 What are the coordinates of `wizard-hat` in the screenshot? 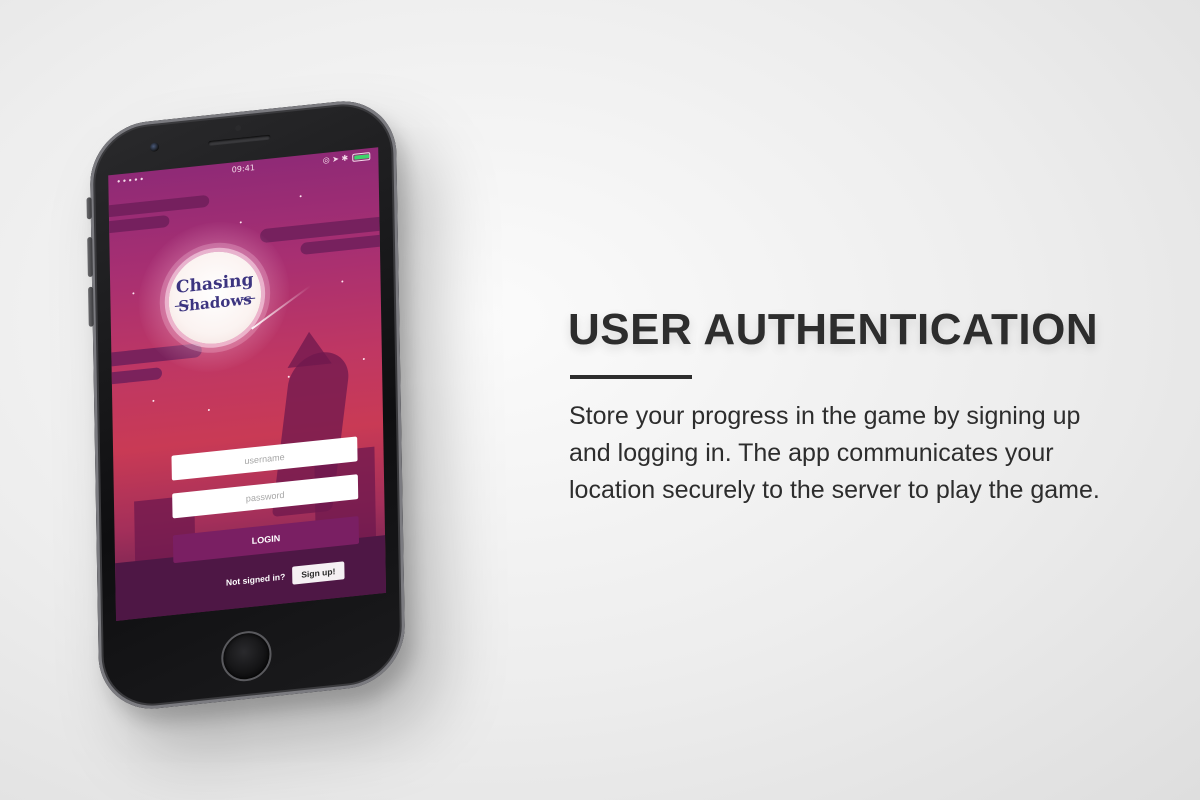 It's located at (309, 348).